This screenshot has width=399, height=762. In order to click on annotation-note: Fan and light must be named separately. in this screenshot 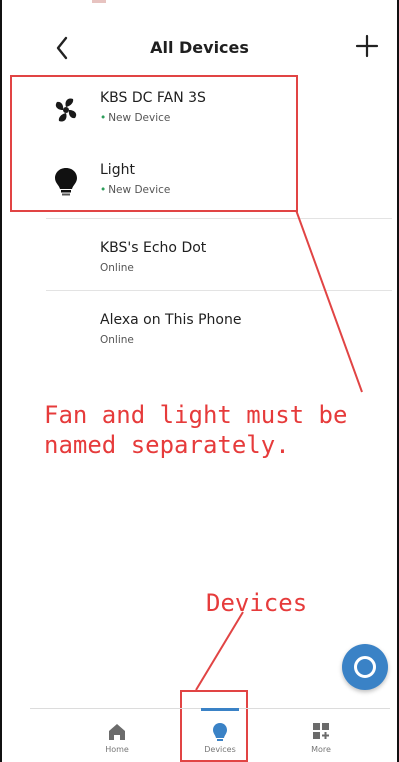, I will do `click(196, 430)`.